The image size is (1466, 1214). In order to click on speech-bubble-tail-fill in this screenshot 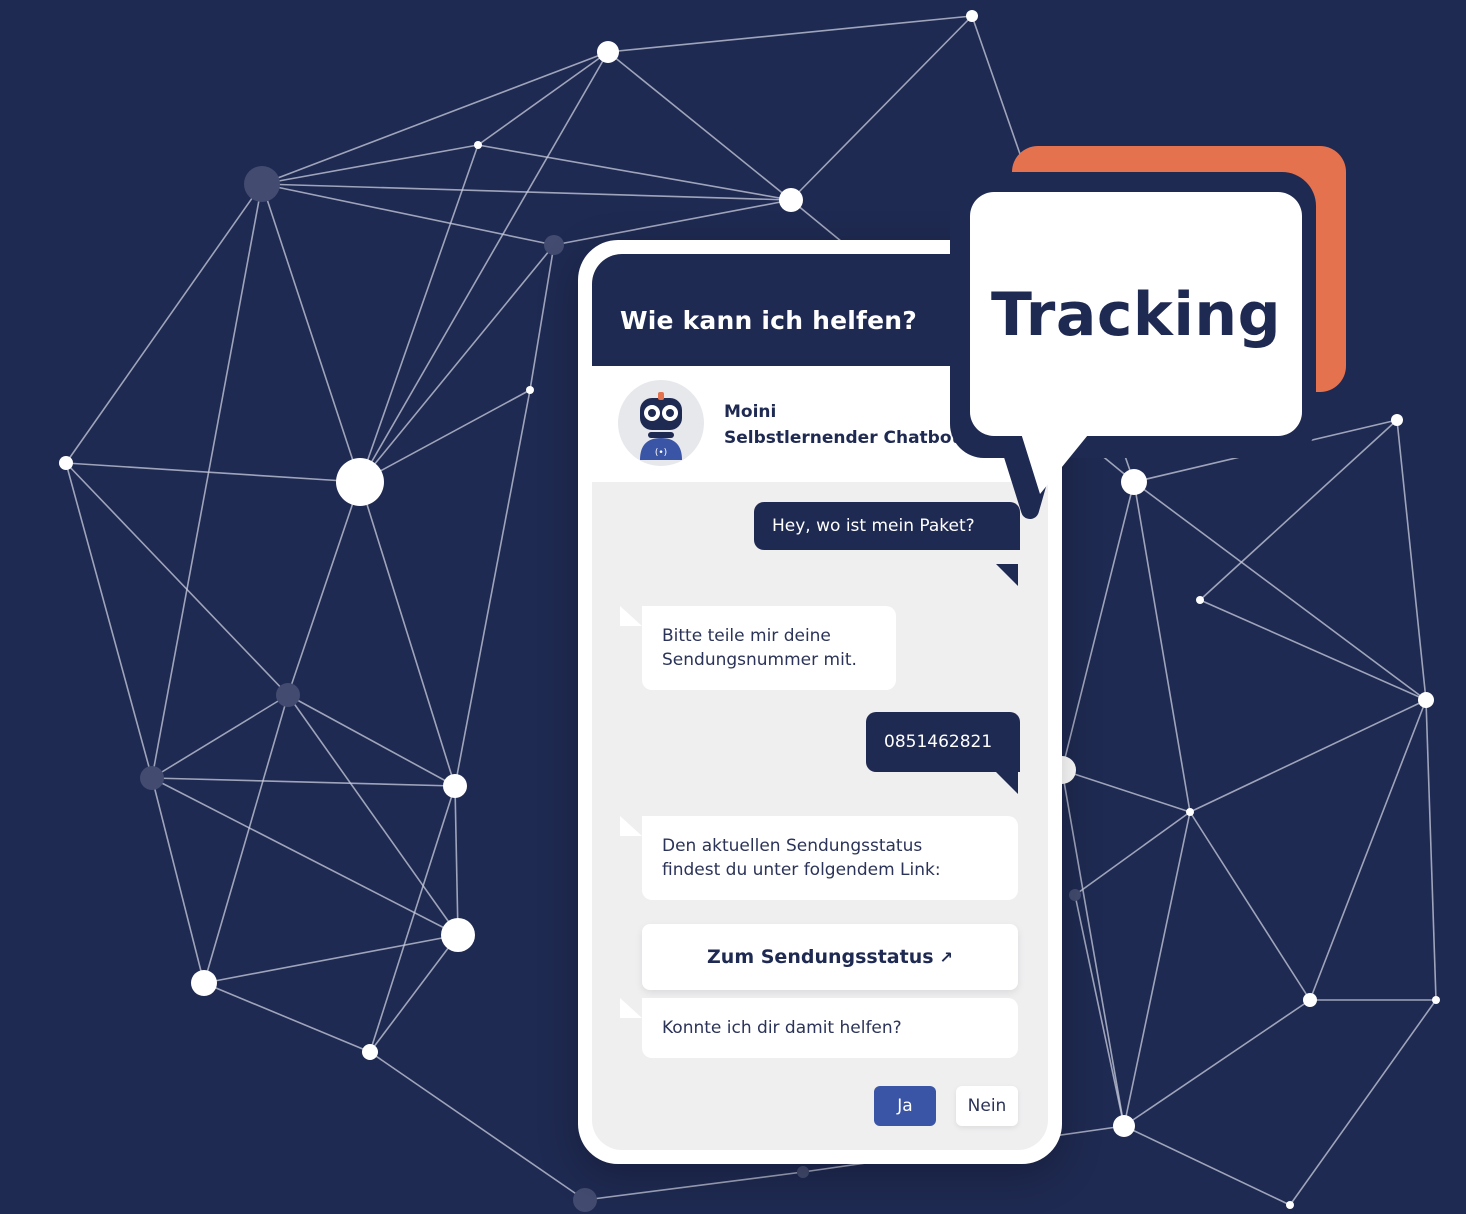, I will do `click(1056, 462)`.